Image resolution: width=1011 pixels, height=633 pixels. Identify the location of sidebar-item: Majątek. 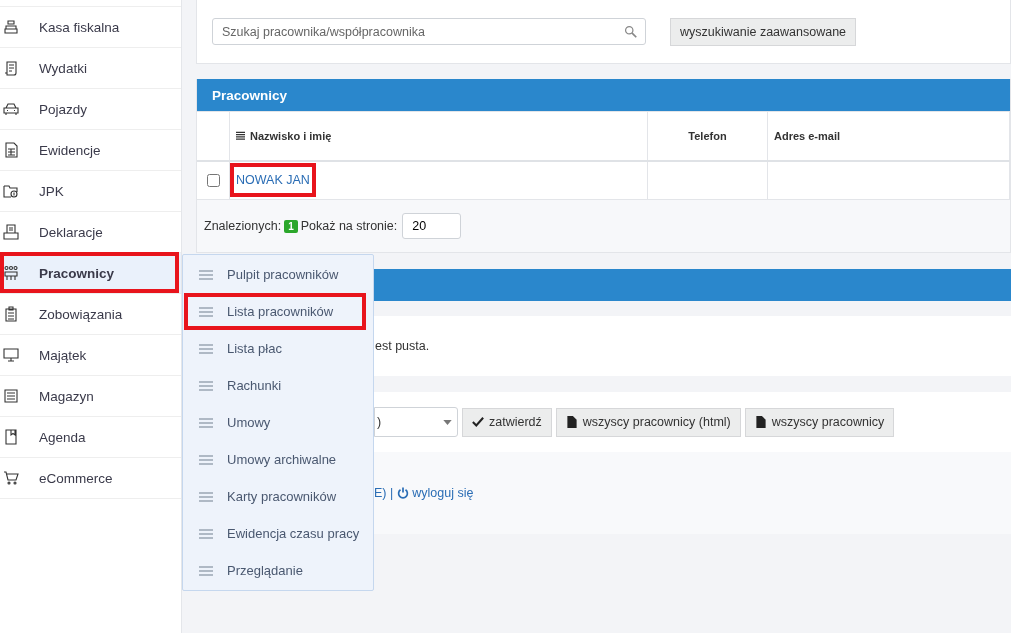
(90, 355).